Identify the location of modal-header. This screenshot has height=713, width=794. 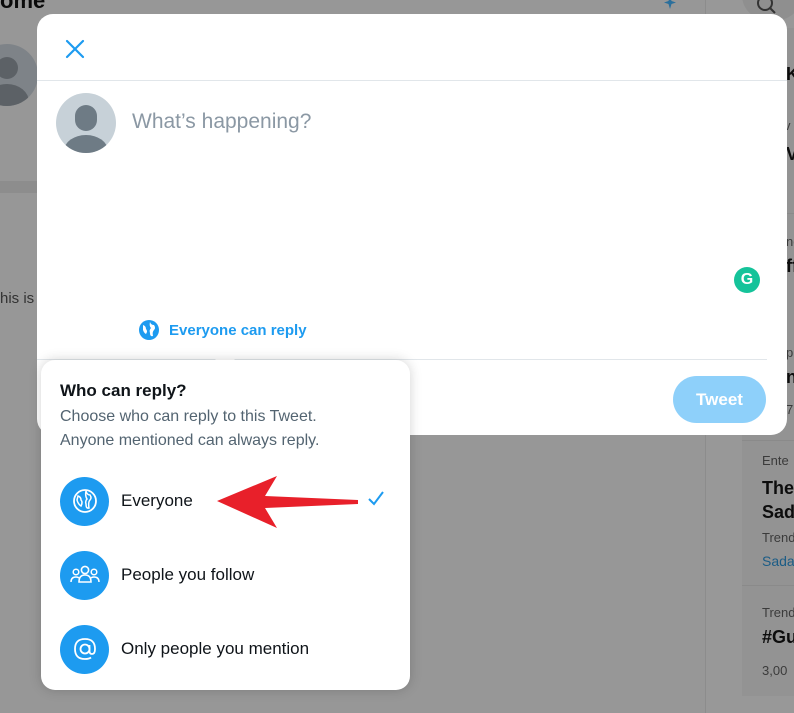
(412, 47).